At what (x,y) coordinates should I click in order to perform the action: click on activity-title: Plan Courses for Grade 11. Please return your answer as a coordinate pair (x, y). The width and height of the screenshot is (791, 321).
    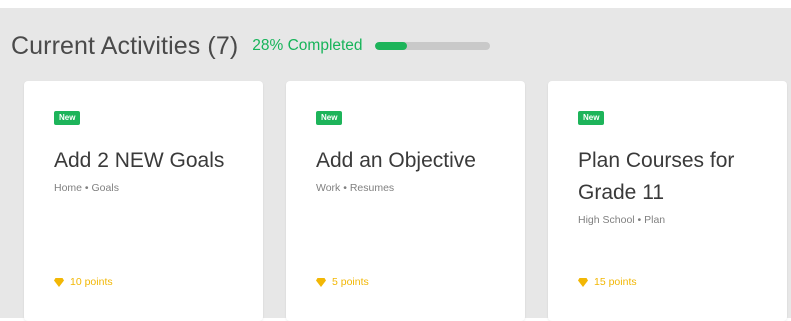
    Looking at the image, I should click on (656, 176).